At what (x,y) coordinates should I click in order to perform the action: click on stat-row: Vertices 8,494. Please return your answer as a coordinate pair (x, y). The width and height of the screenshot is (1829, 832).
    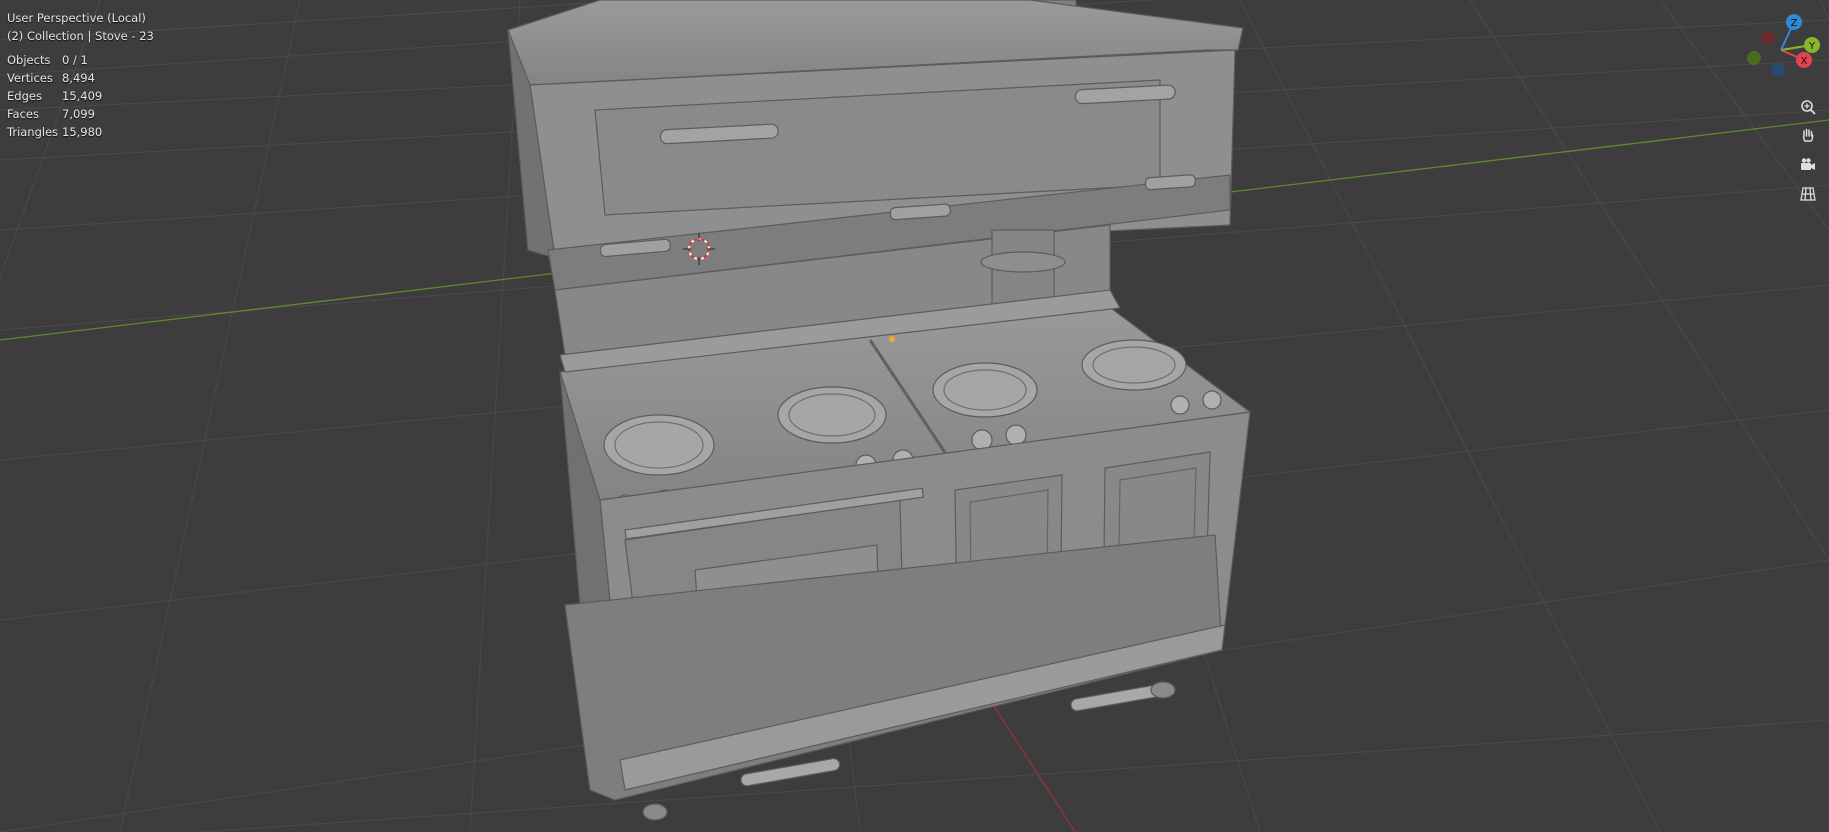
    Looking at the image, I should click on (51, 78).